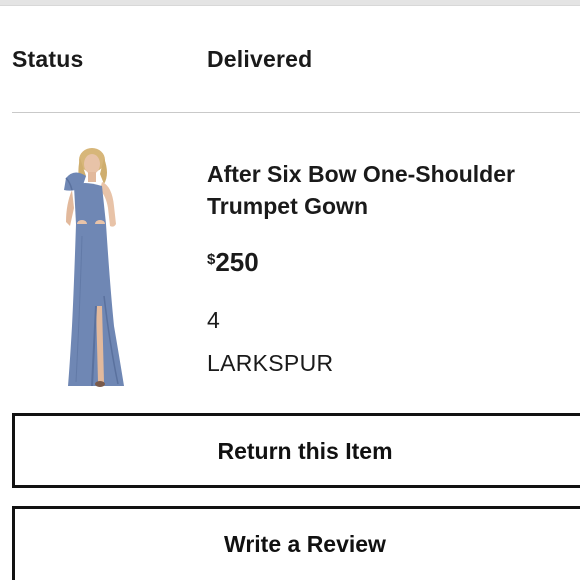  What do you see at coordinates (270, 363) in the screenshot?
I see `product-color: LARKSPUR` at bounding box center [270, 363].